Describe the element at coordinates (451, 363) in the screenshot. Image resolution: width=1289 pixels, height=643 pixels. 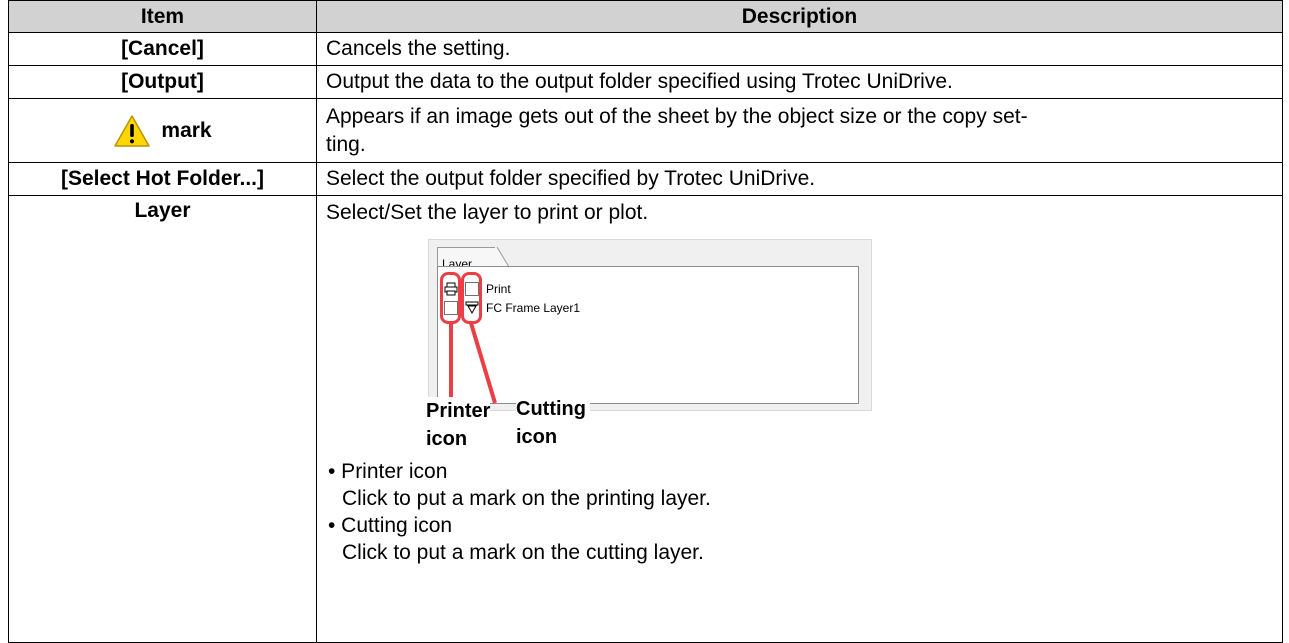
I see `printer-leader-line` at that location.